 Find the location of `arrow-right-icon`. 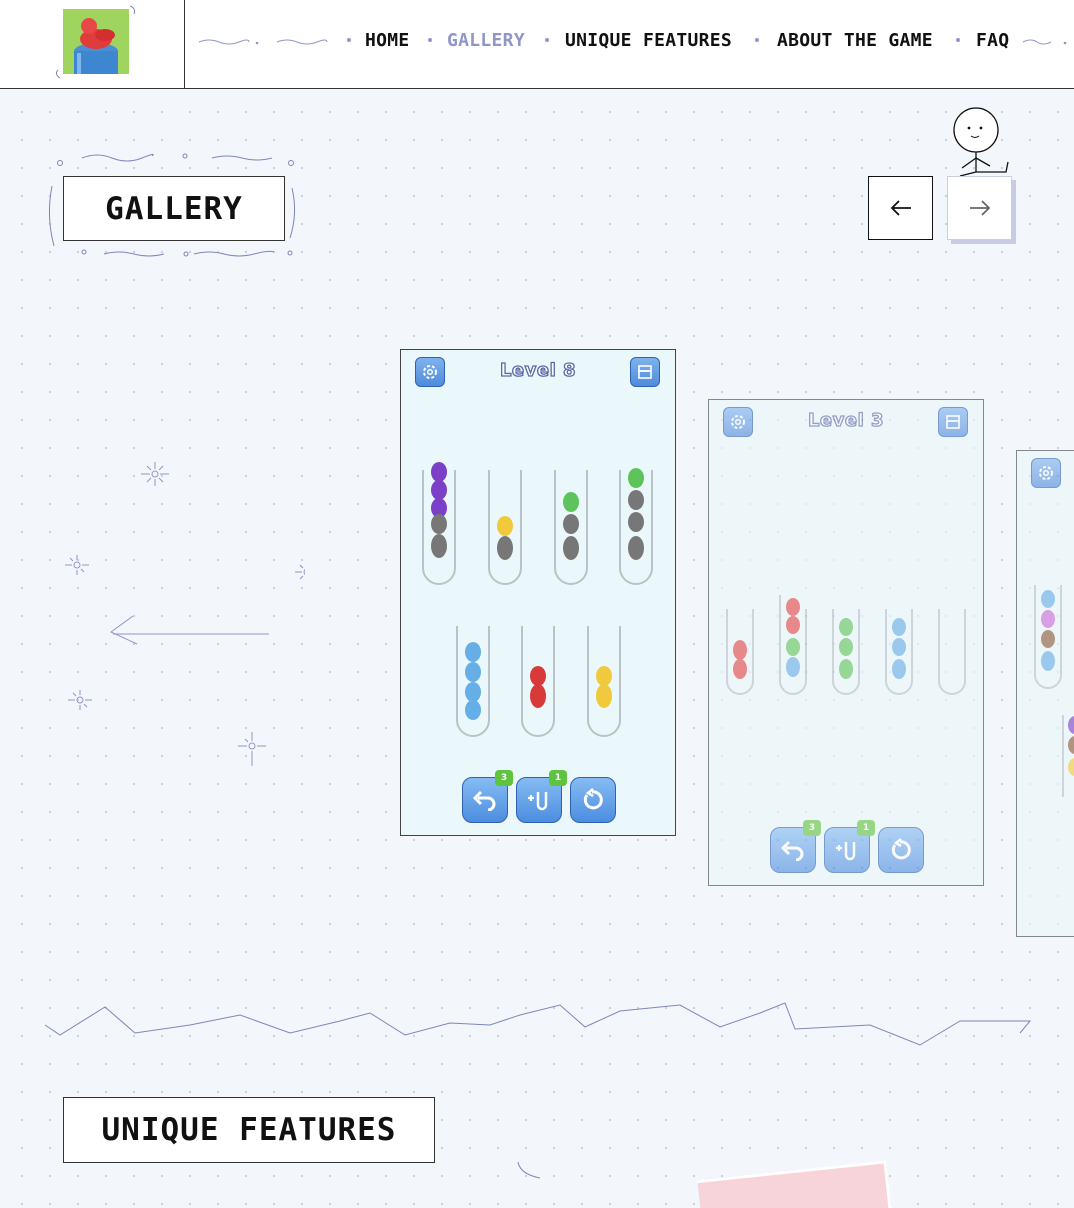

arrow-right-icon is located at coordinates (979, 208).